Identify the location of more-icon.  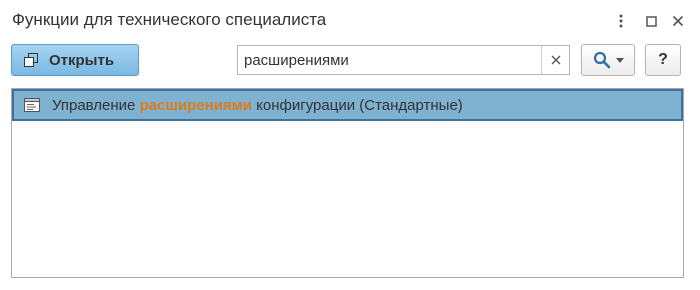
(621, 21).